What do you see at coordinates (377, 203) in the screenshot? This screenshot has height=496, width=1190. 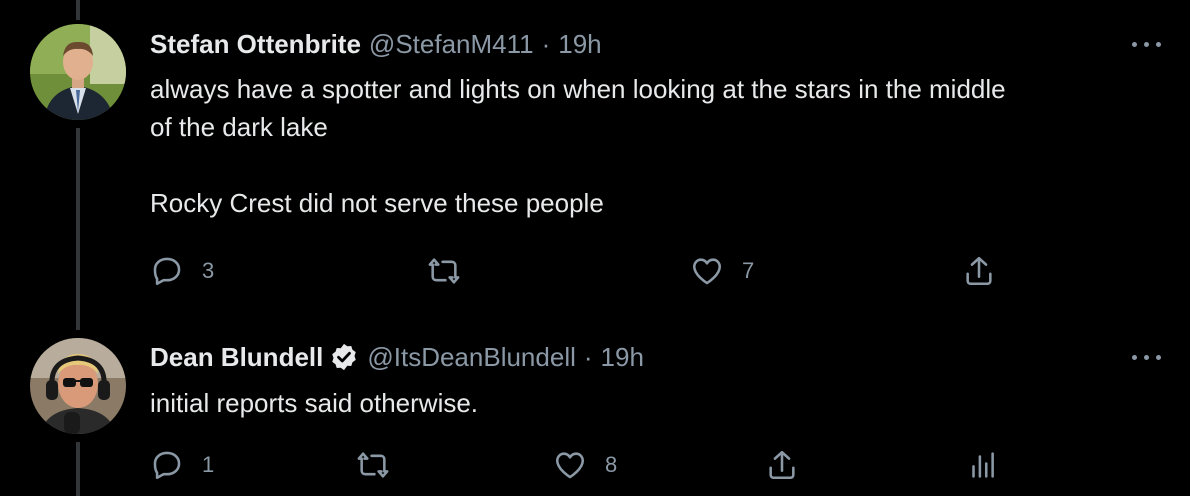 I see `tweet-text-line: Rocky Crest did not serve these people` at bounding box center [377, 203].